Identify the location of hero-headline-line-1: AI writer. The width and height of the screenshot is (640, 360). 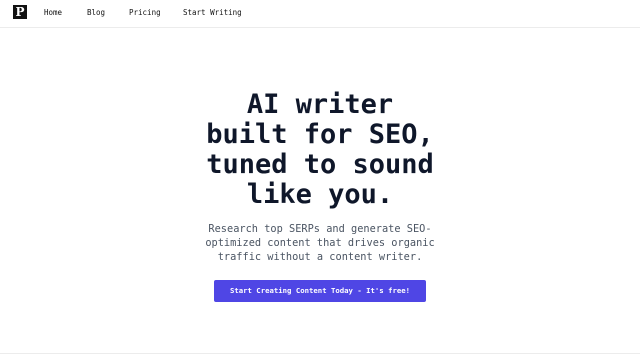
(320, 104).